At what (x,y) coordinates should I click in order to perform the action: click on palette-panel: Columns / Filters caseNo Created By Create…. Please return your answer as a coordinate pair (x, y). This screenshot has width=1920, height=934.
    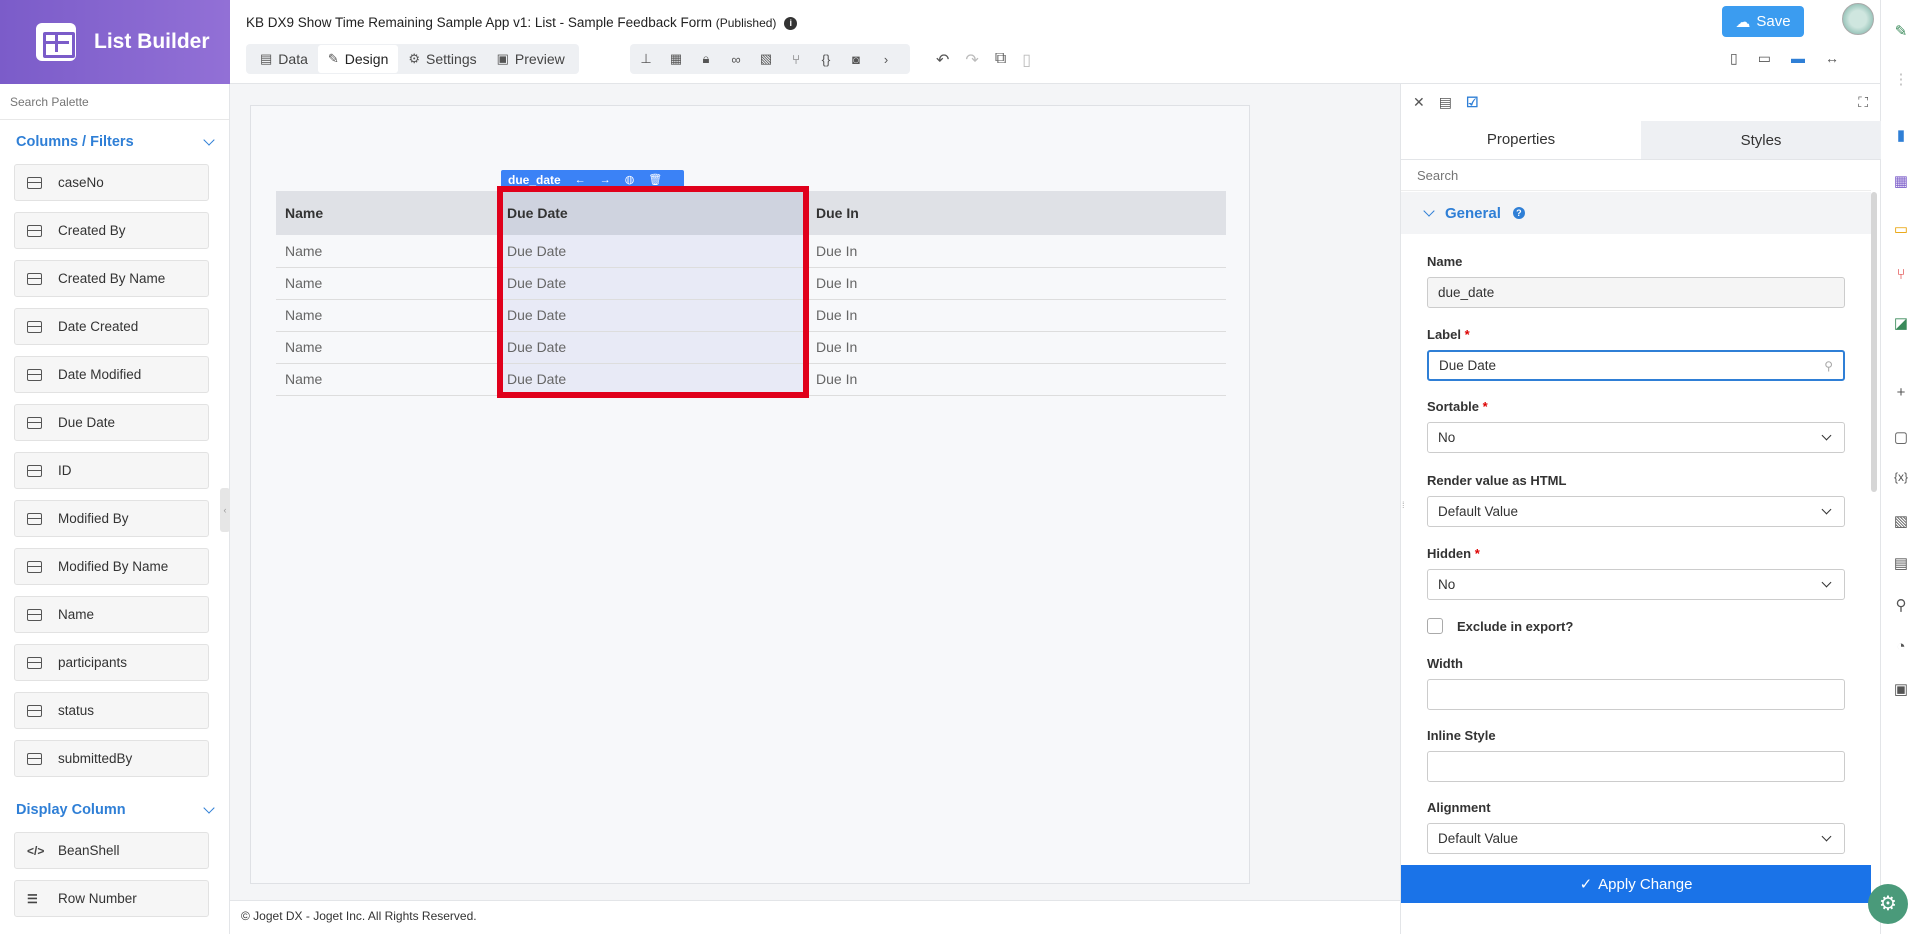
    Looking at the image, I should click on (115, 509).